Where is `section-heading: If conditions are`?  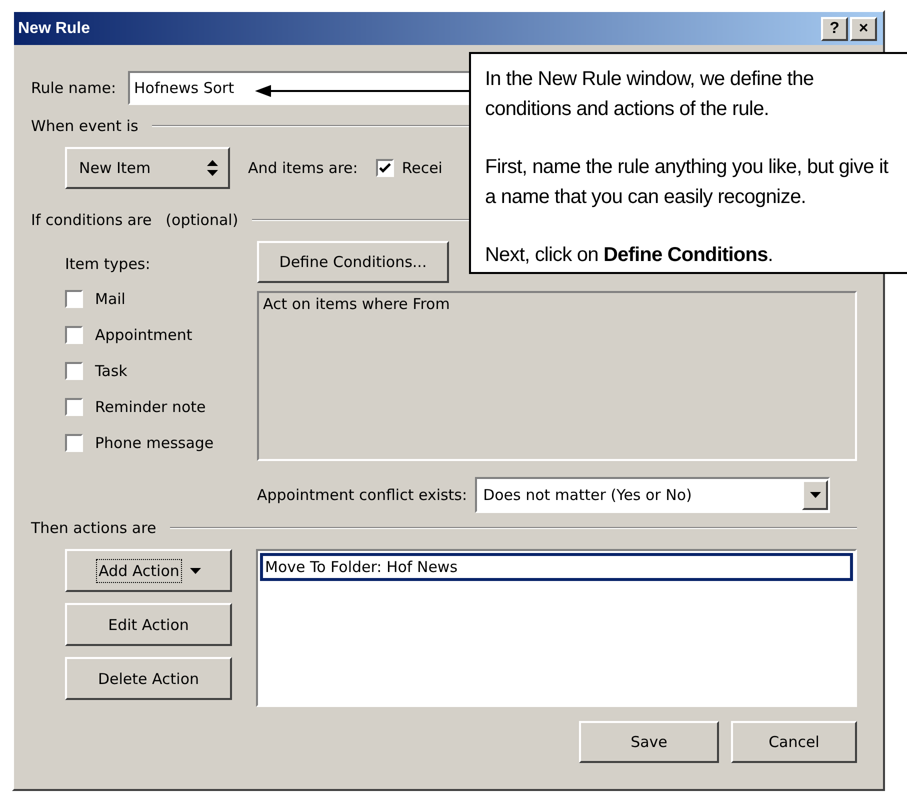 section-heading: If conditions are is located at coordinates (91, 220).